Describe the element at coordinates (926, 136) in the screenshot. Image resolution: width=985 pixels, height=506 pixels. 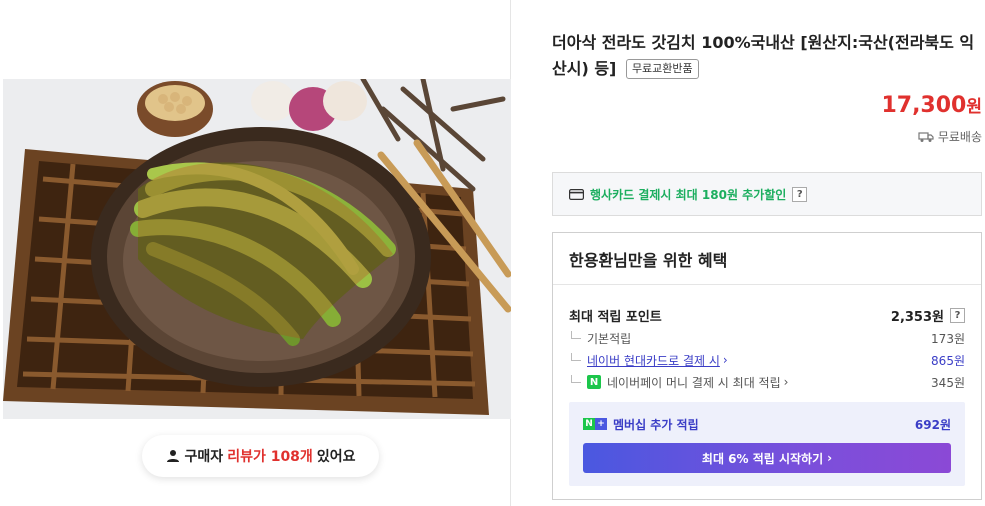
I see `truck-icon` at that location.